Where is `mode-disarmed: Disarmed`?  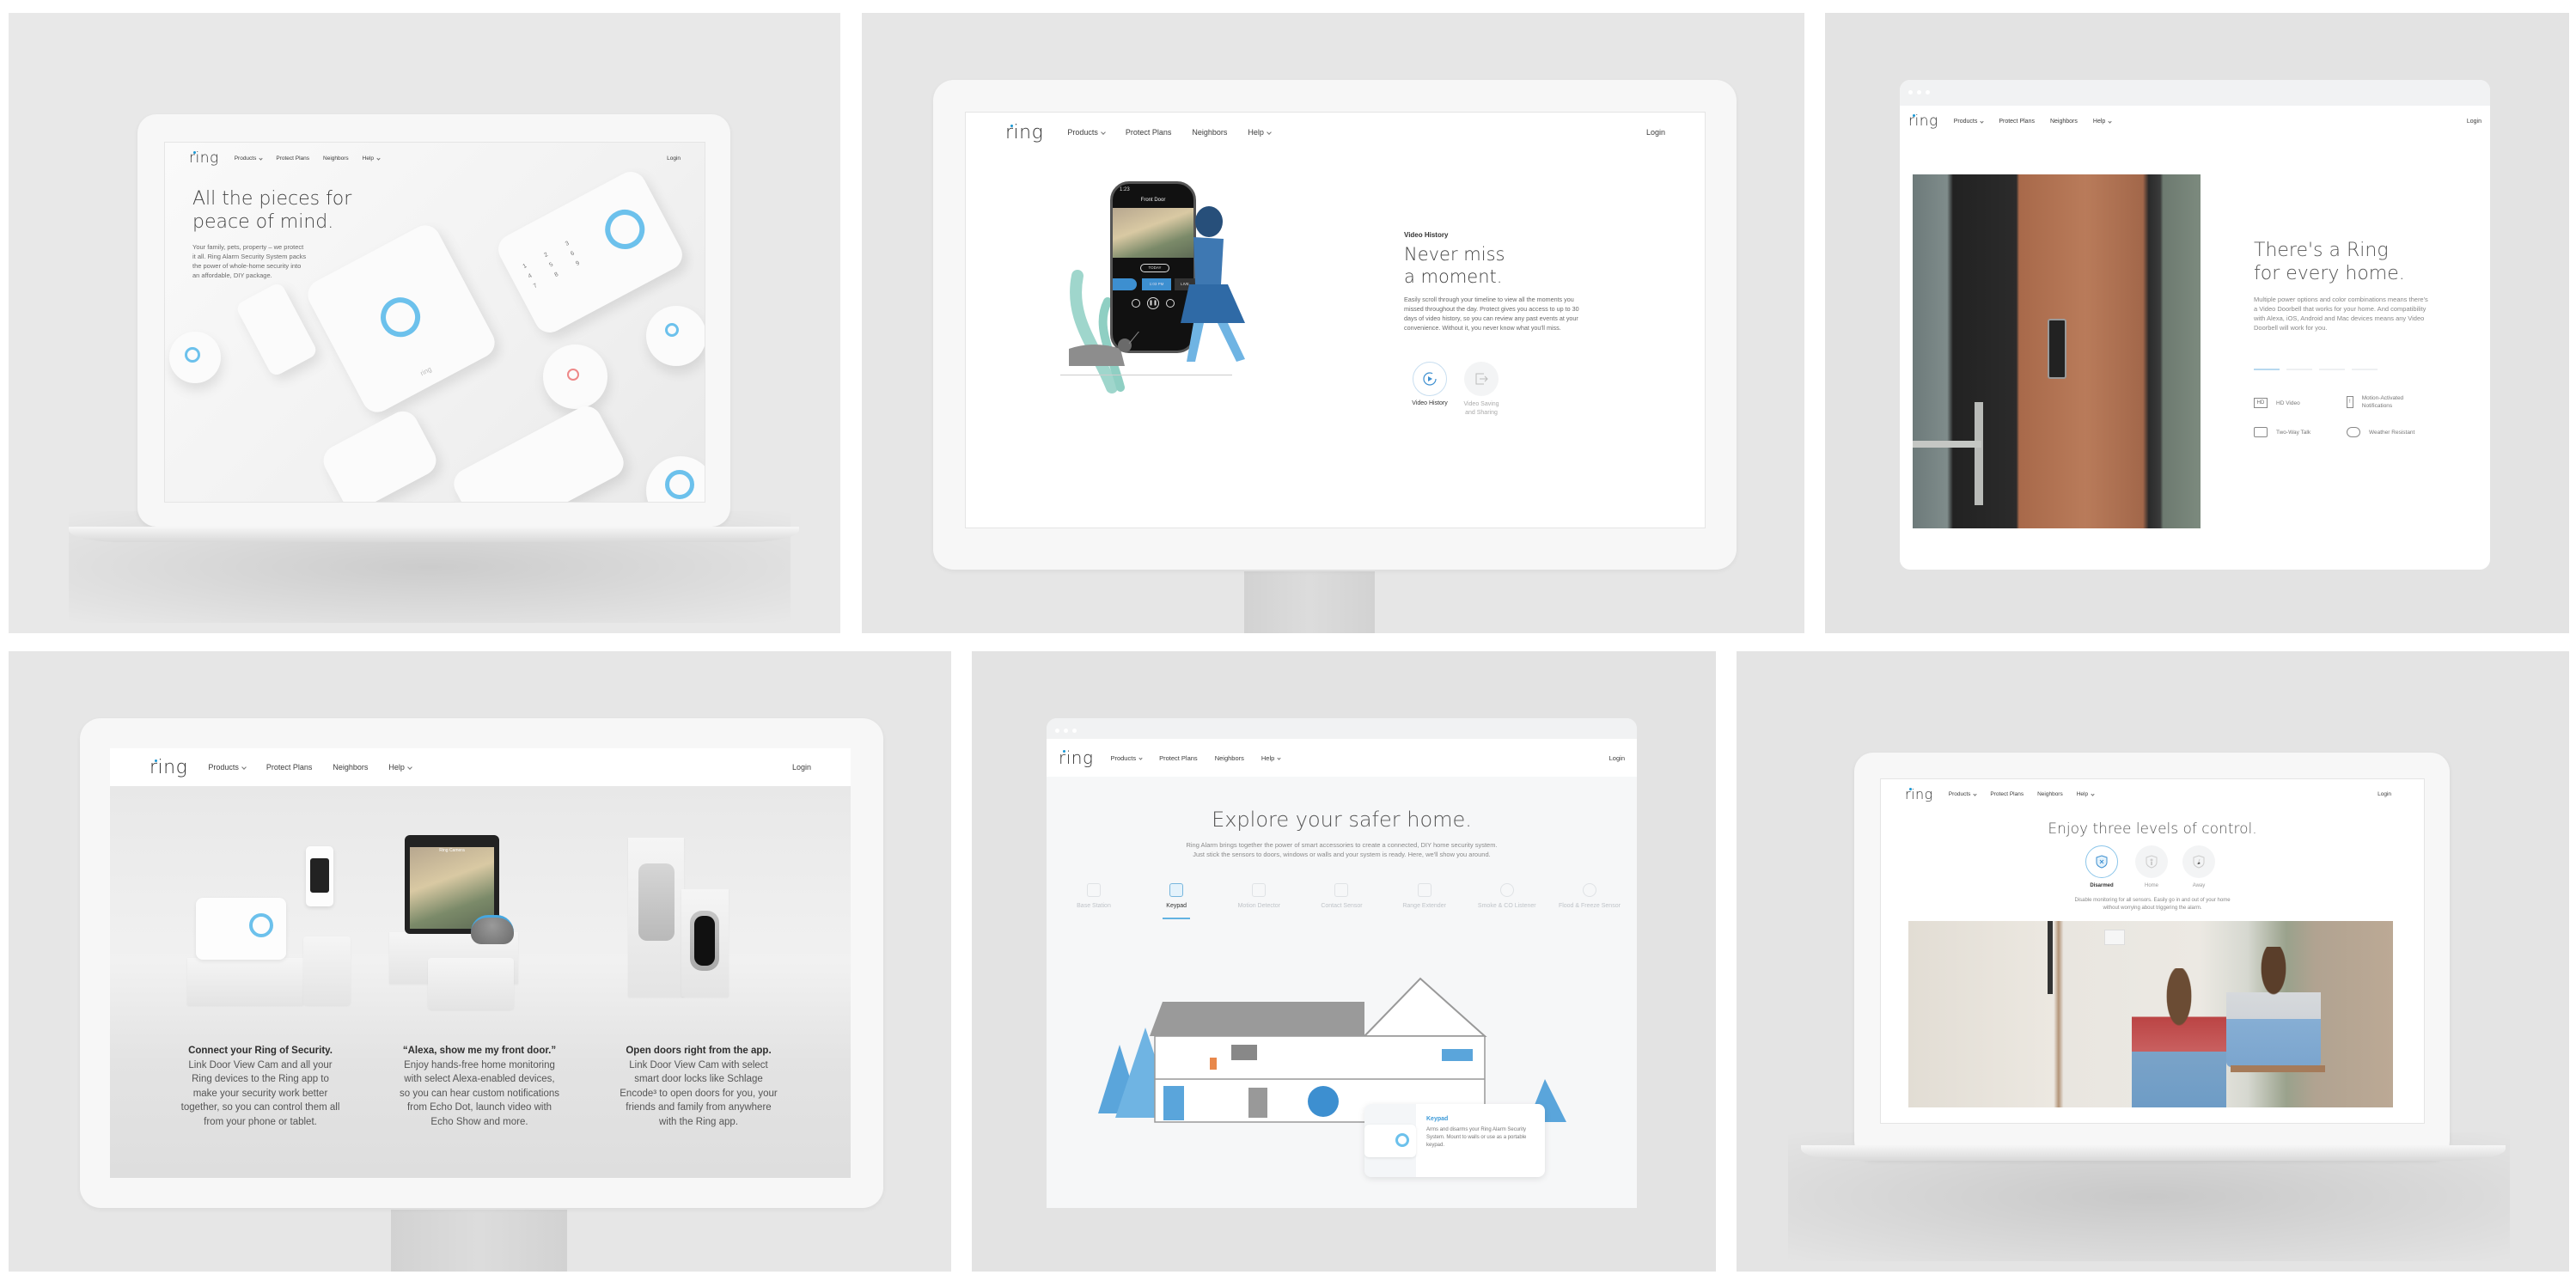 mode-disarmed: Disarmed is located at coordinates (2101, 866).